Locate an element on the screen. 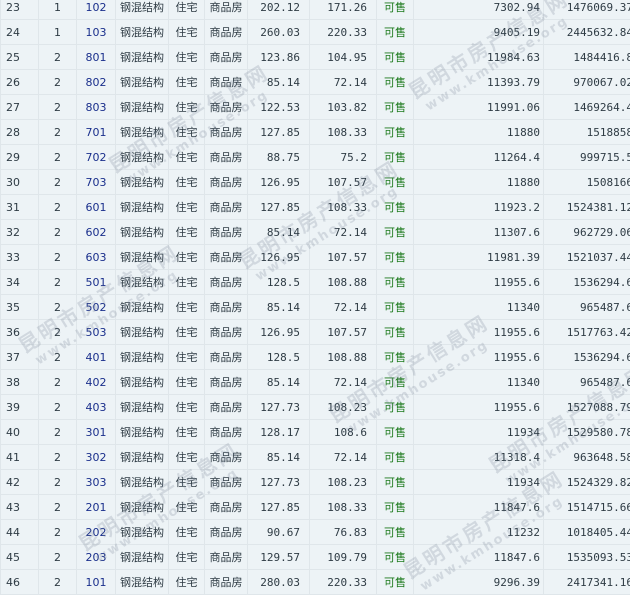  floor-area-cell: 260.03 is located at coordinates (278, 32).